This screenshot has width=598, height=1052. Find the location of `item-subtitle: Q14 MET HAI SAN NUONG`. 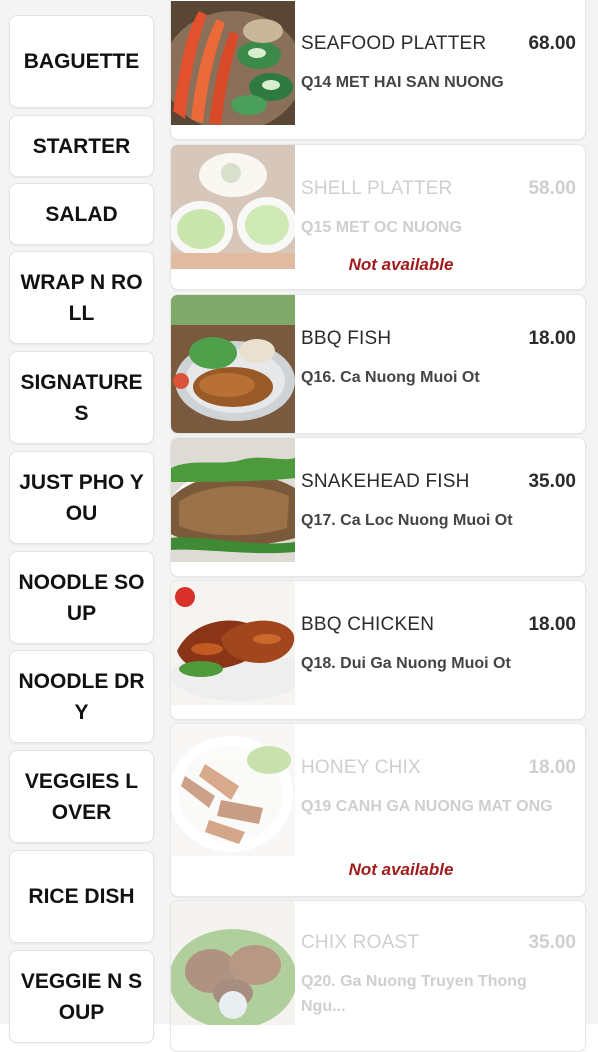

item-subtitle: Q14 MET HAI SAN NUONG is located at coordinates (402, 82).